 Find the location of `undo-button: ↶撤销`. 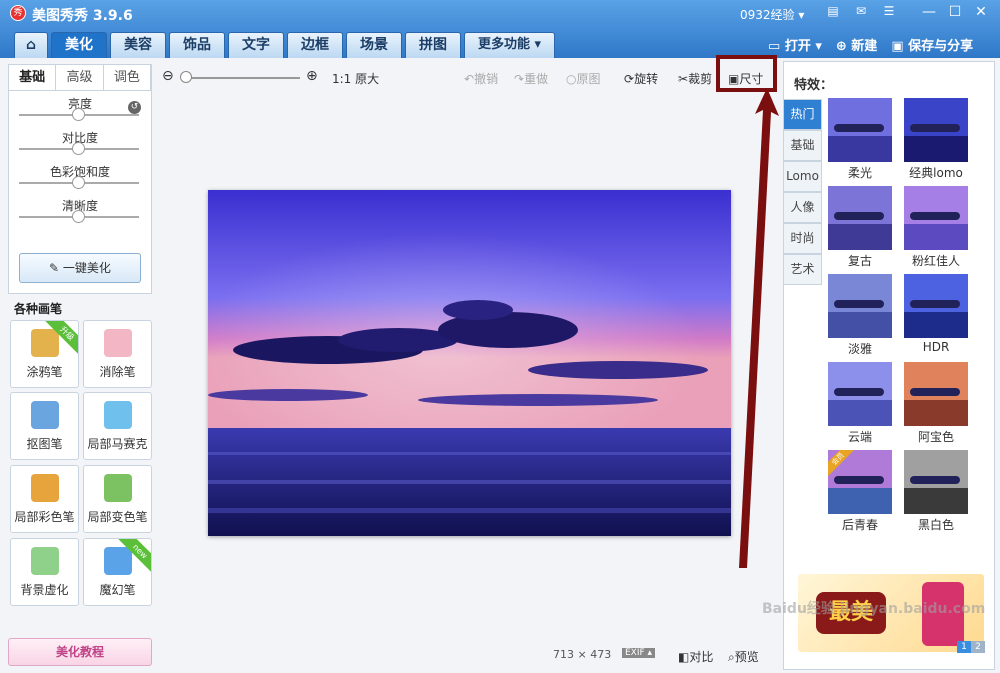

undo-button: ↶撤销 is located at coordinates (481, 78).